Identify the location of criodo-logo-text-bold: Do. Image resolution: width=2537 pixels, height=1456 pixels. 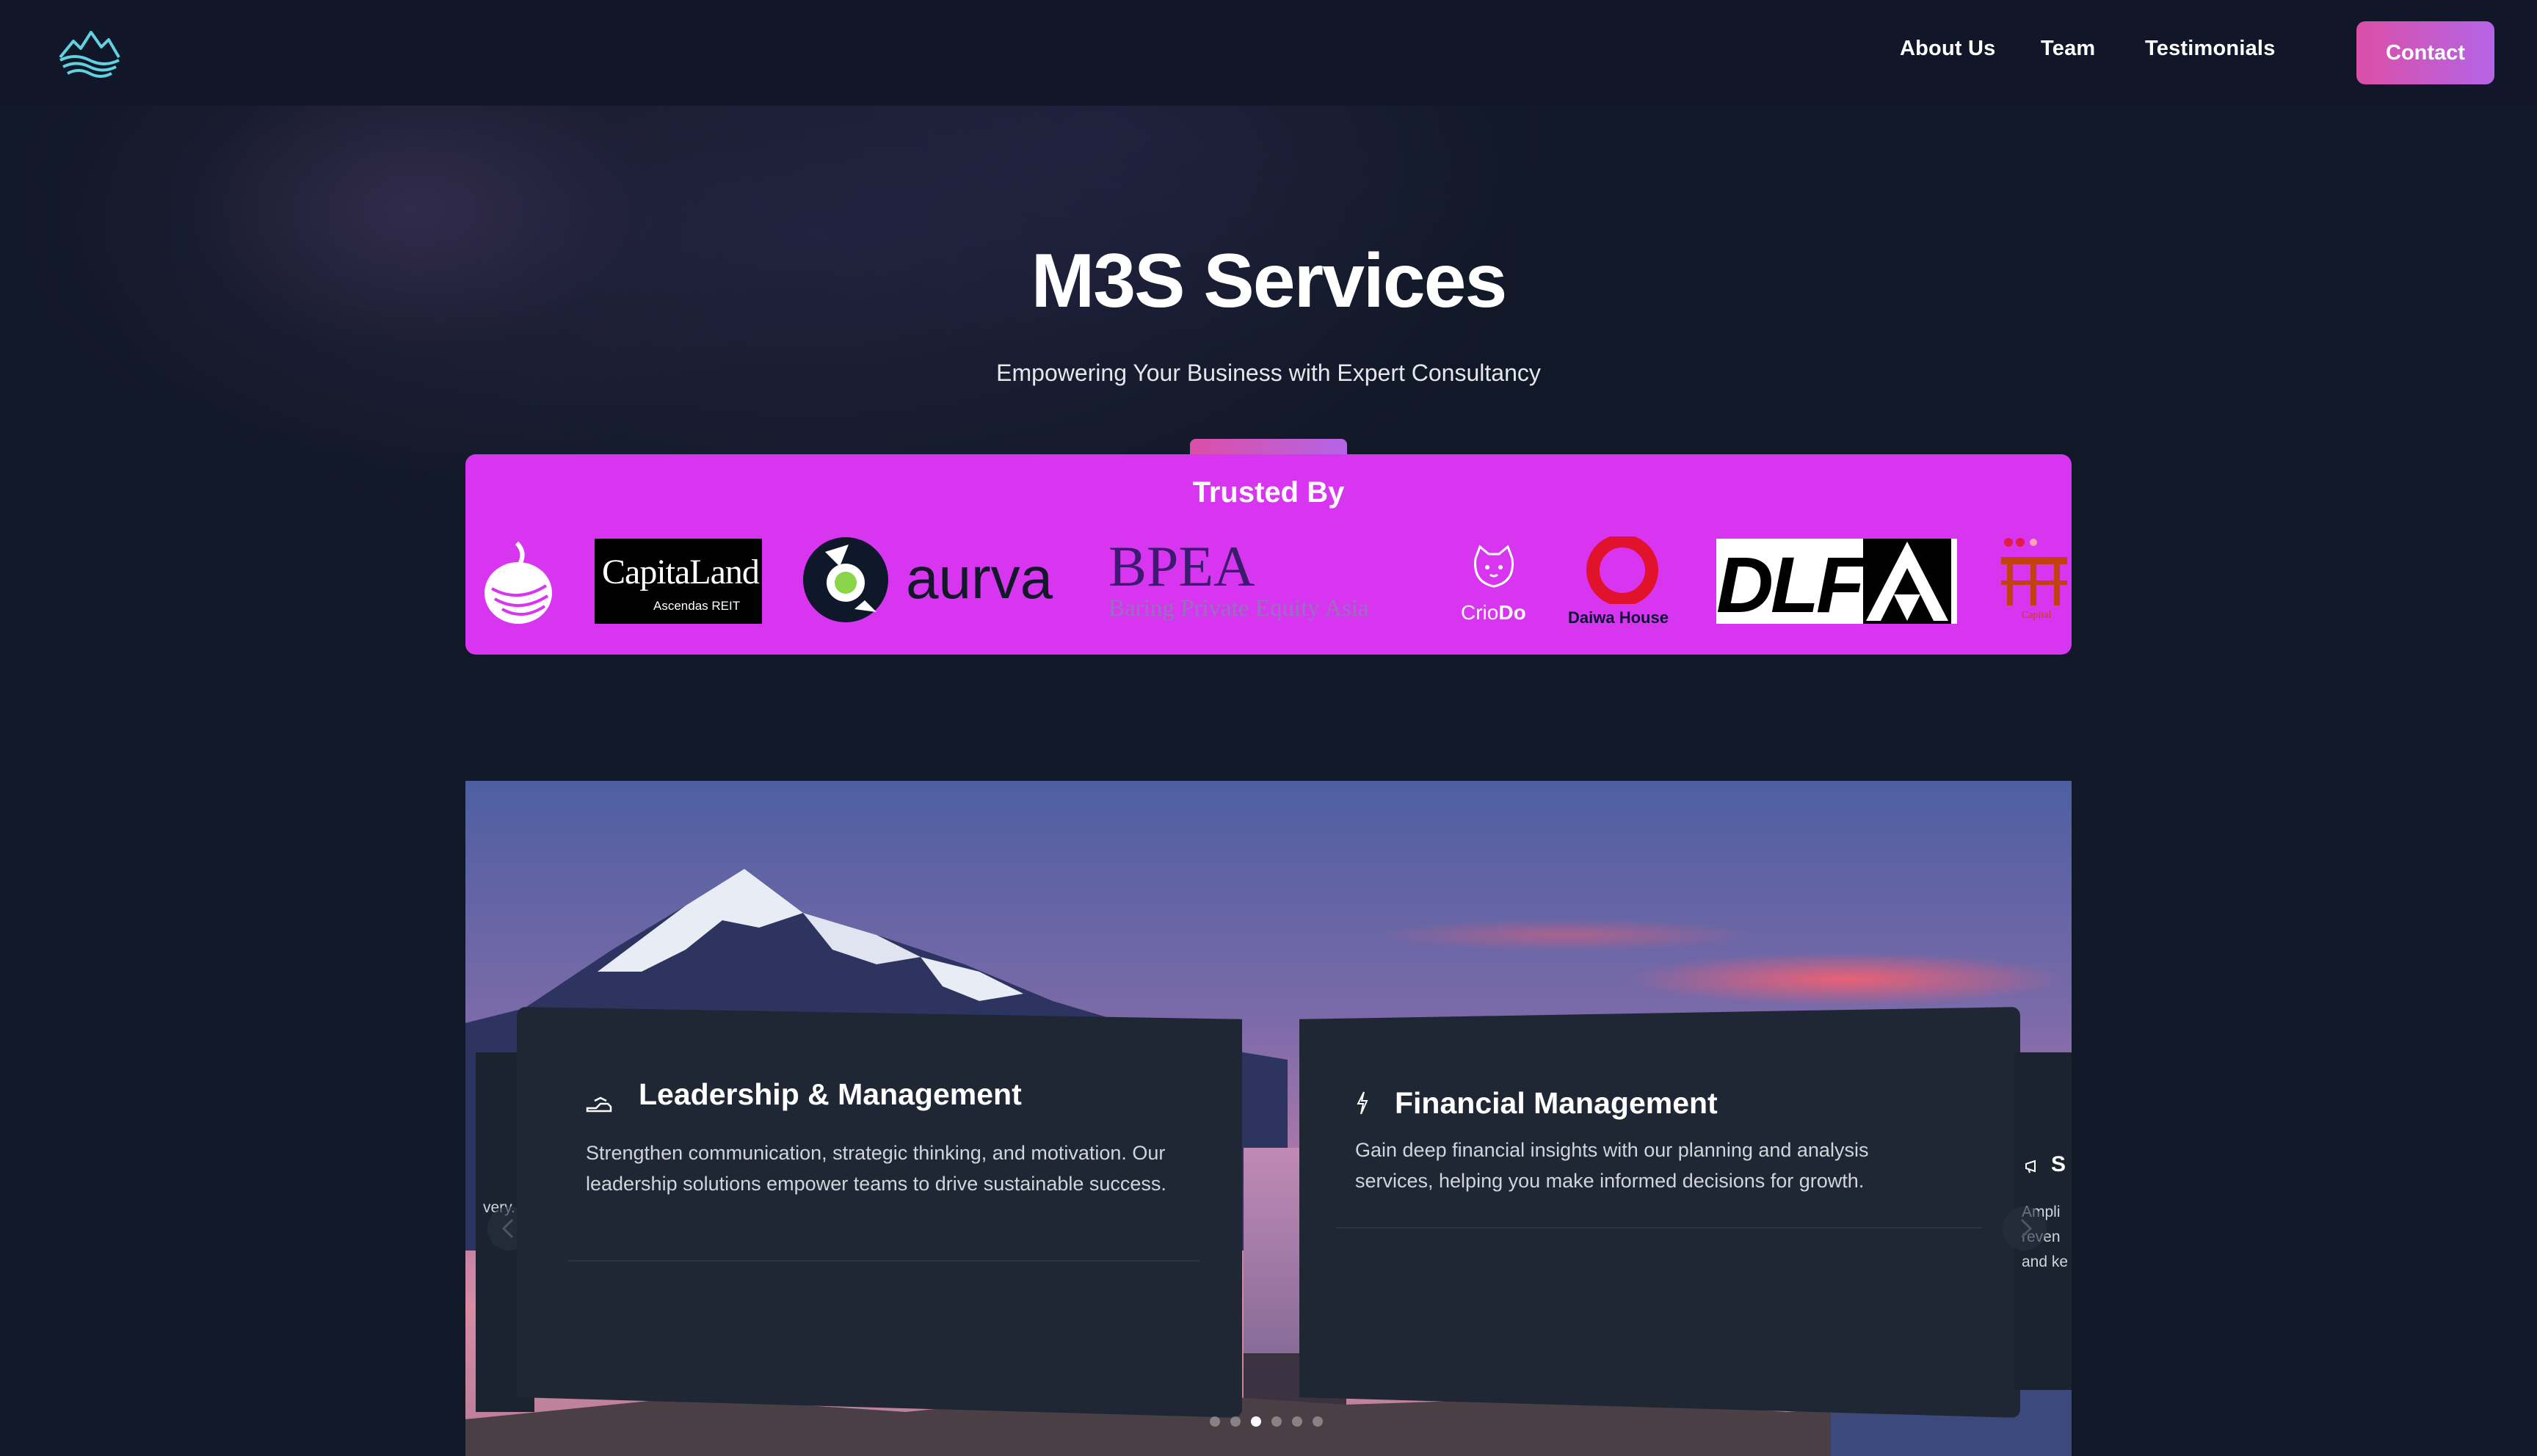
(1512, 612).